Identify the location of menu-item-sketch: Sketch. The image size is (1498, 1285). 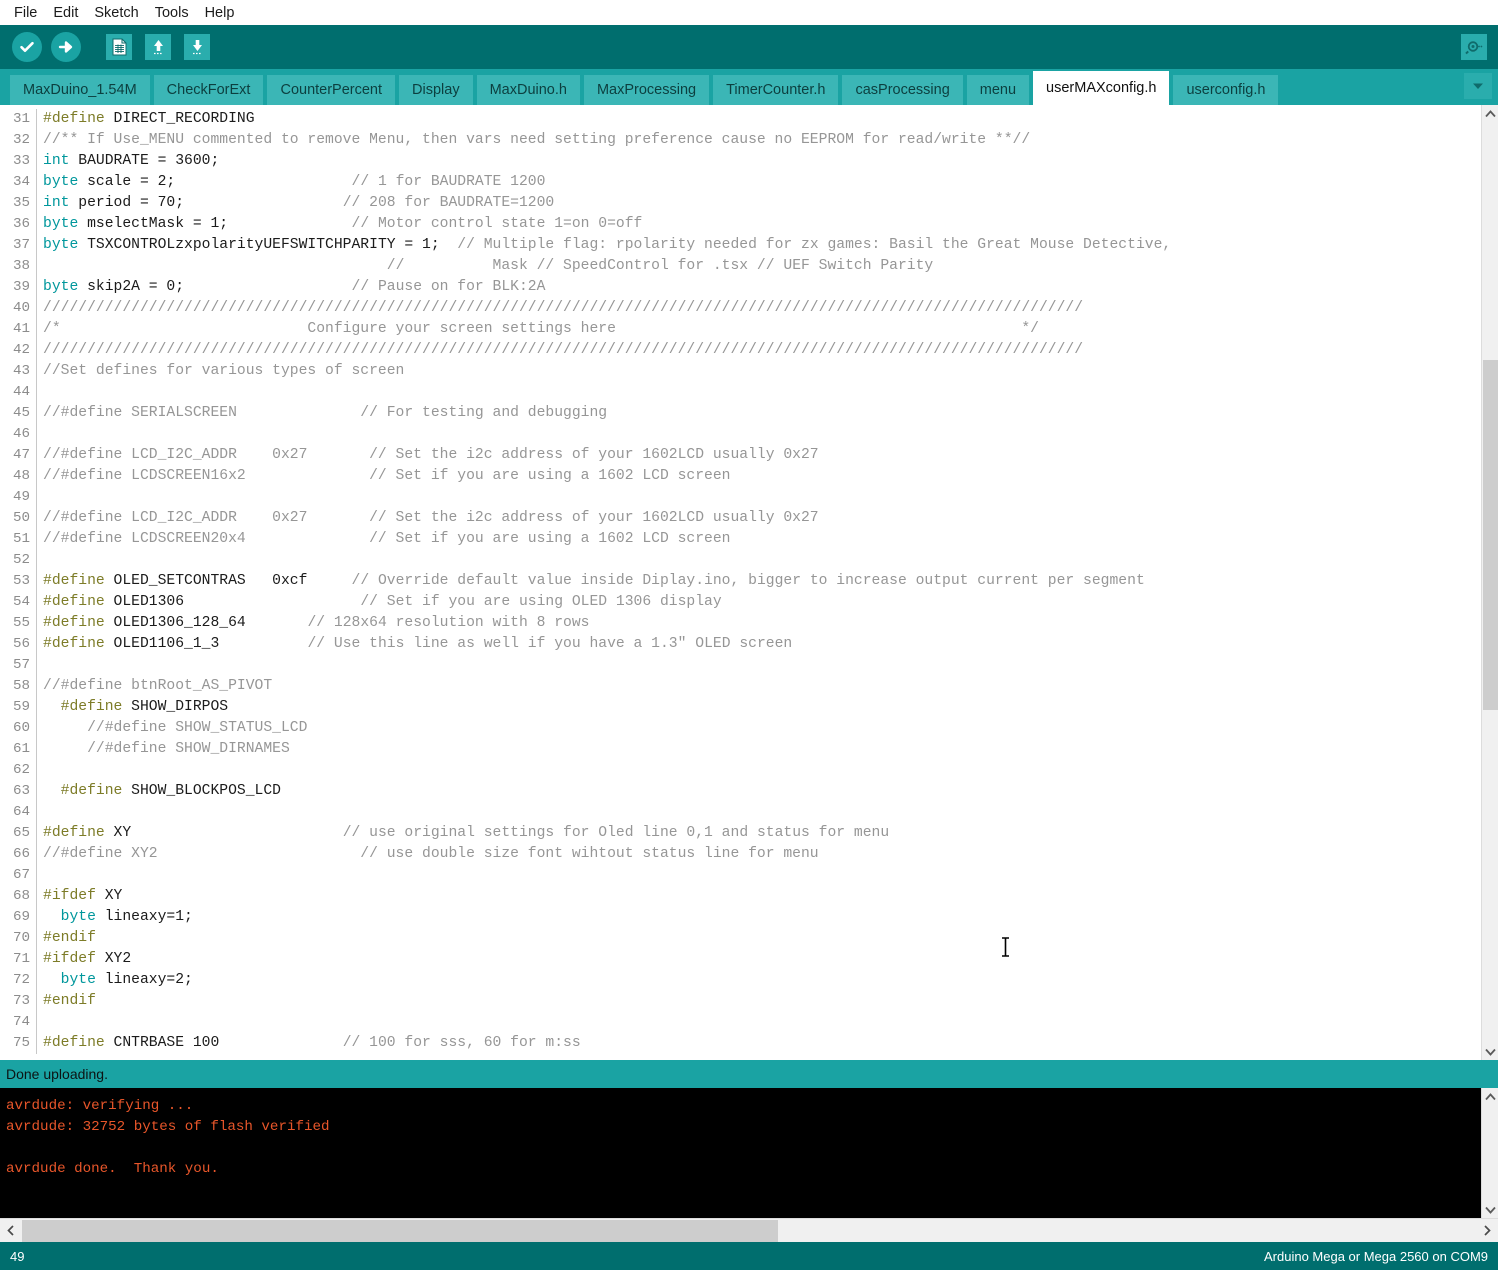
(116, 13).